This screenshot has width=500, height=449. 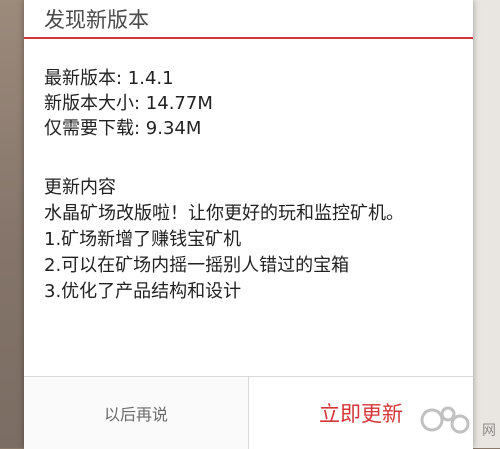 I want to click on watermark-logo-icon, so click(x=445, y=420).